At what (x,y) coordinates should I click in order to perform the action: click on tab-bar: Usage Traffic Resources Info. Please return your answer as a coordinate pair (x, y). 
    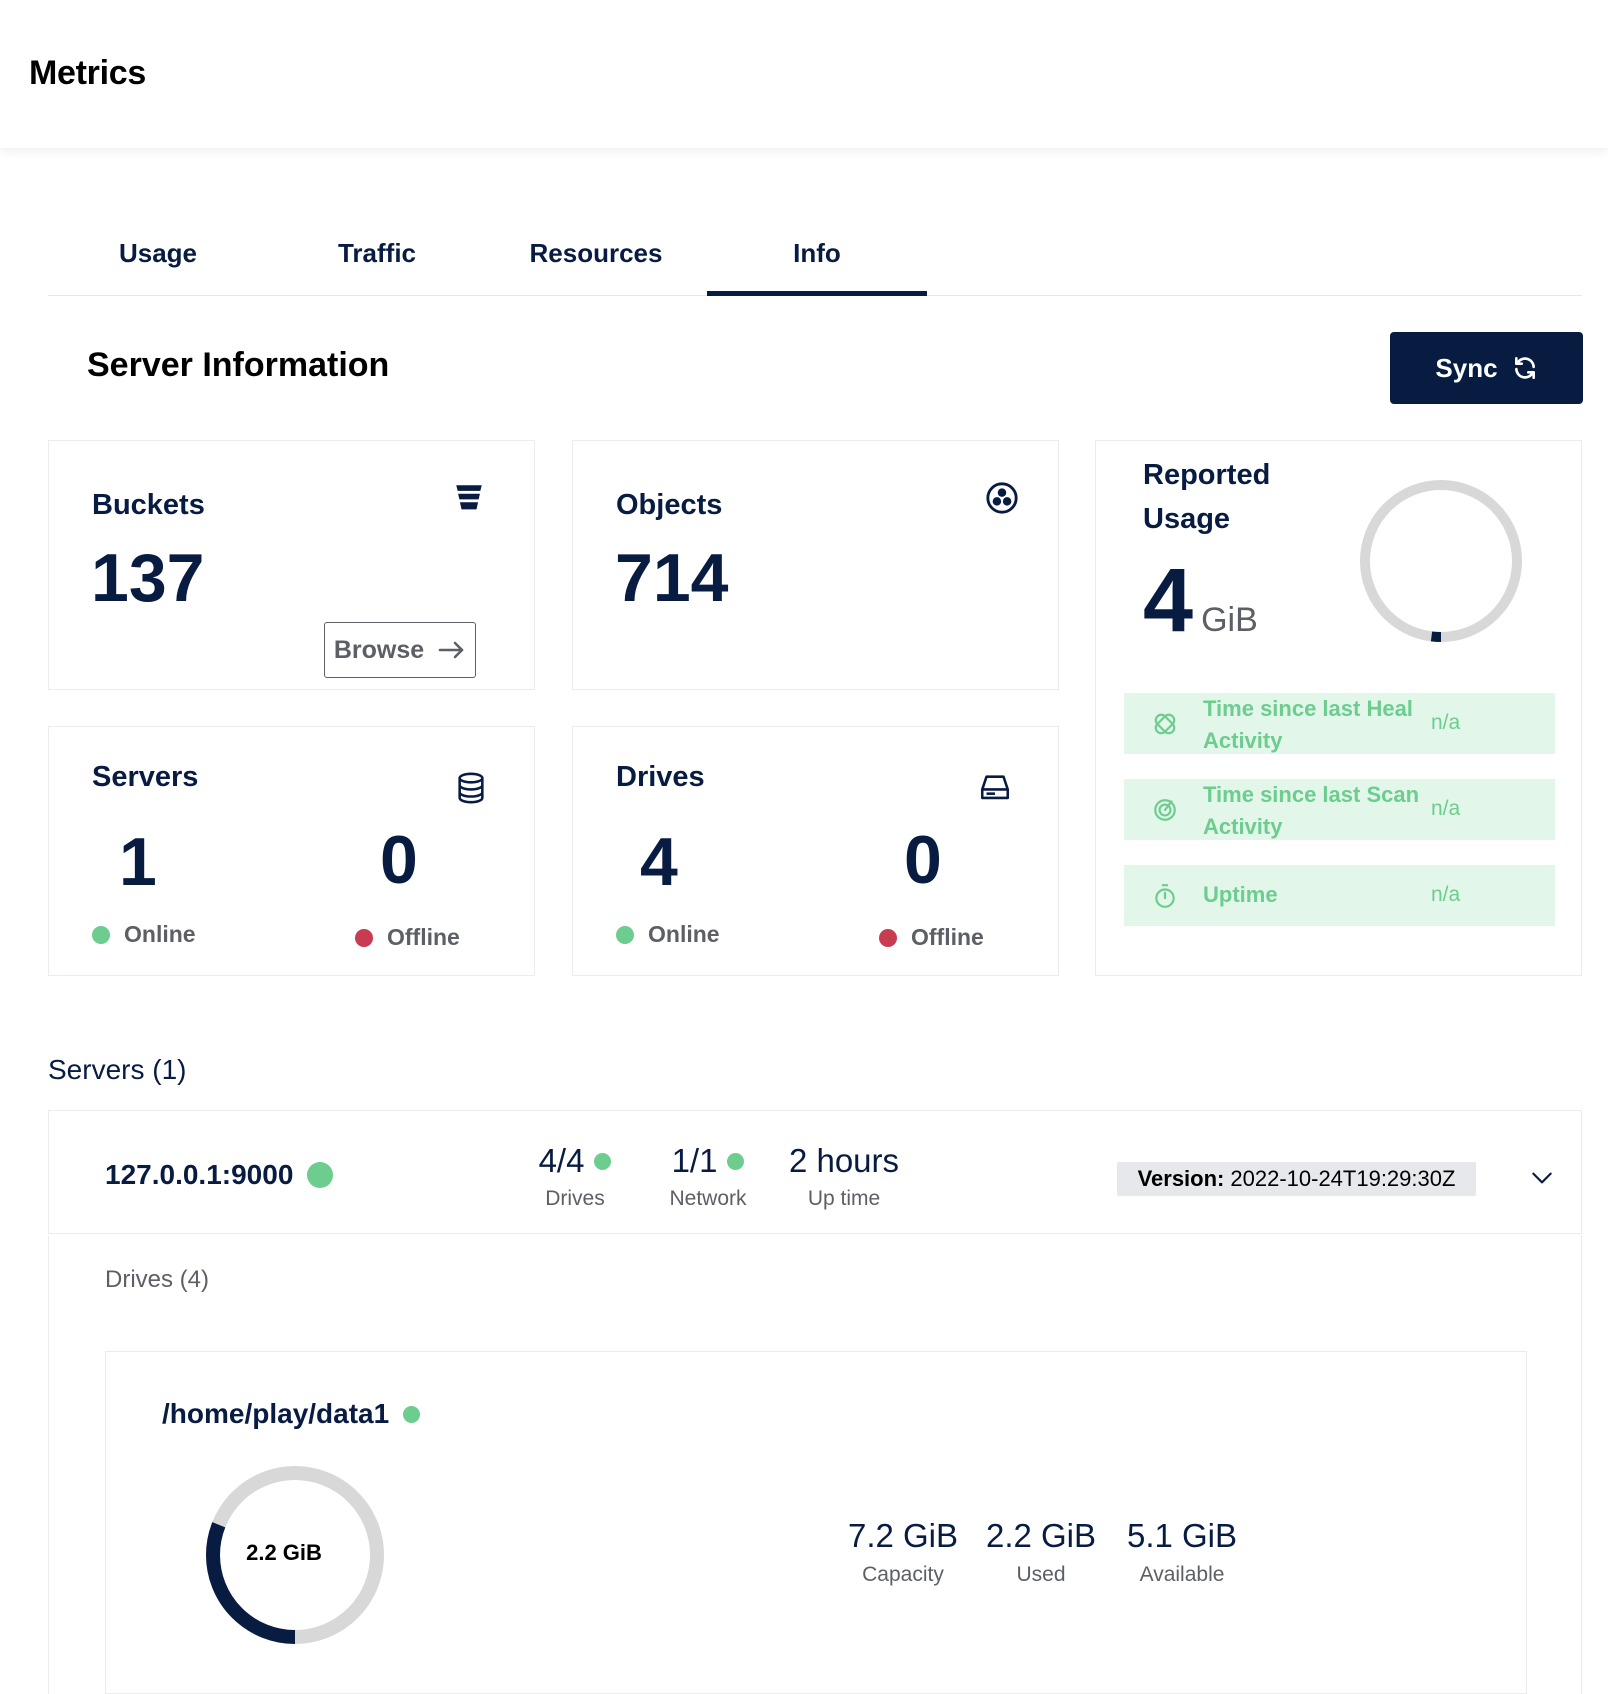
    Looking at the image, I should click on (815, 260).